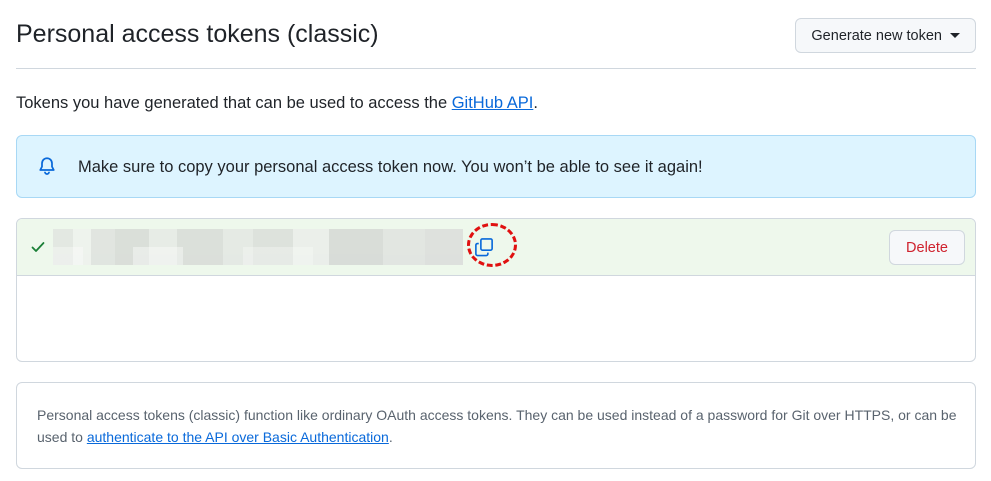  I want to click on bell-icon, so click(47, 166).